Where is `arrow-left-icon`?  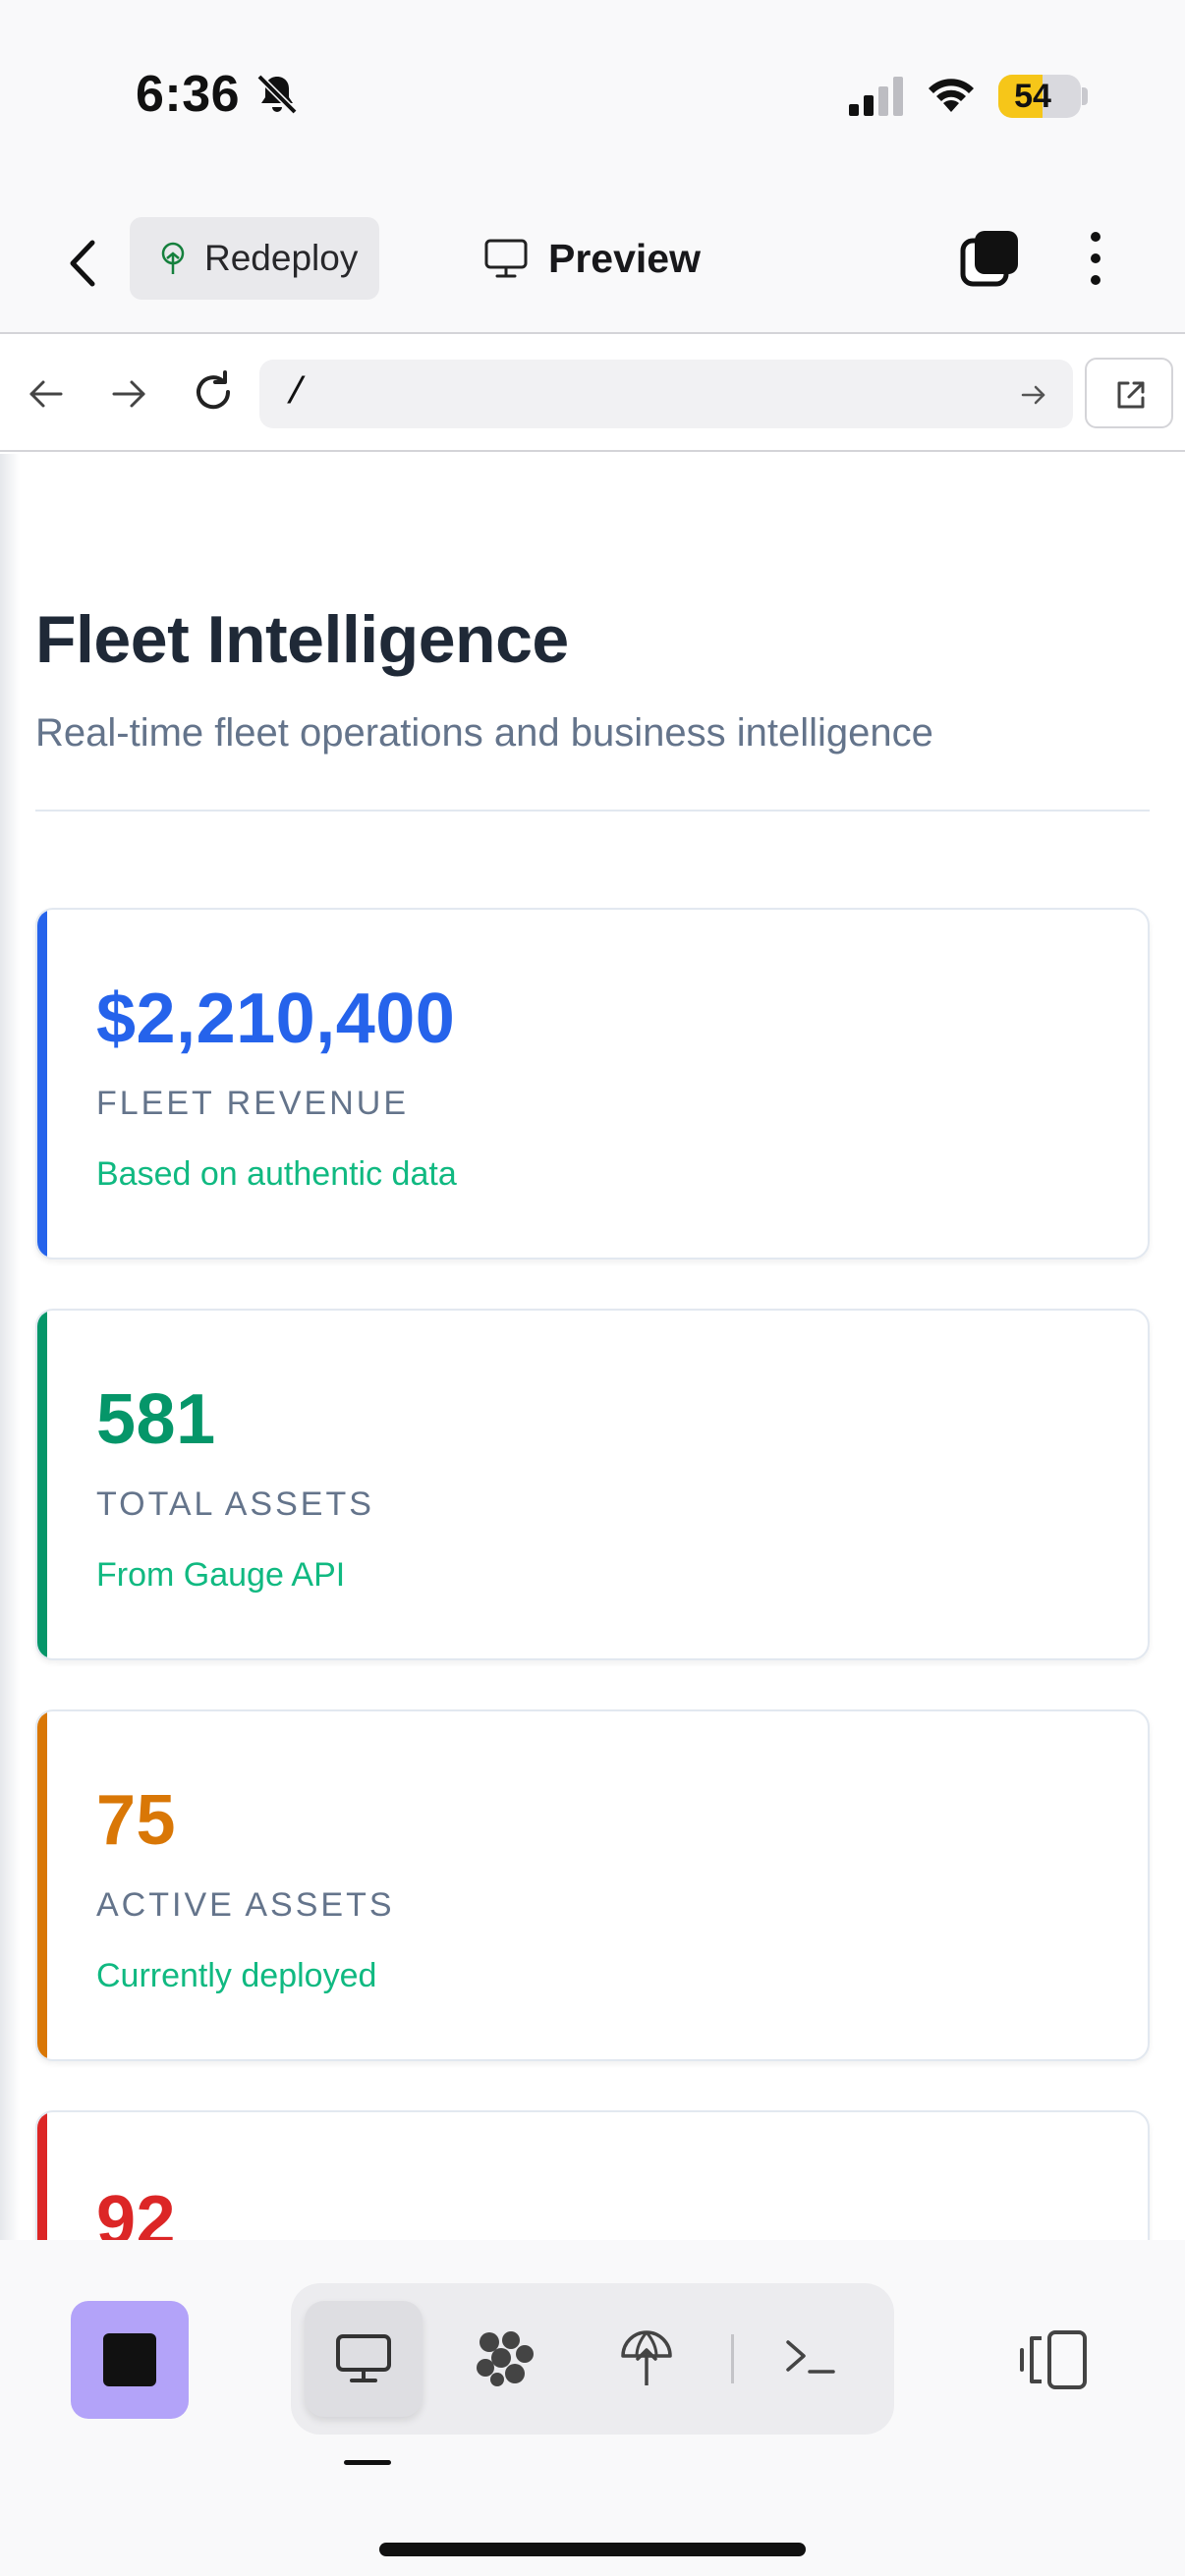 arrow-left-icon is located at coordinates (46, 394).